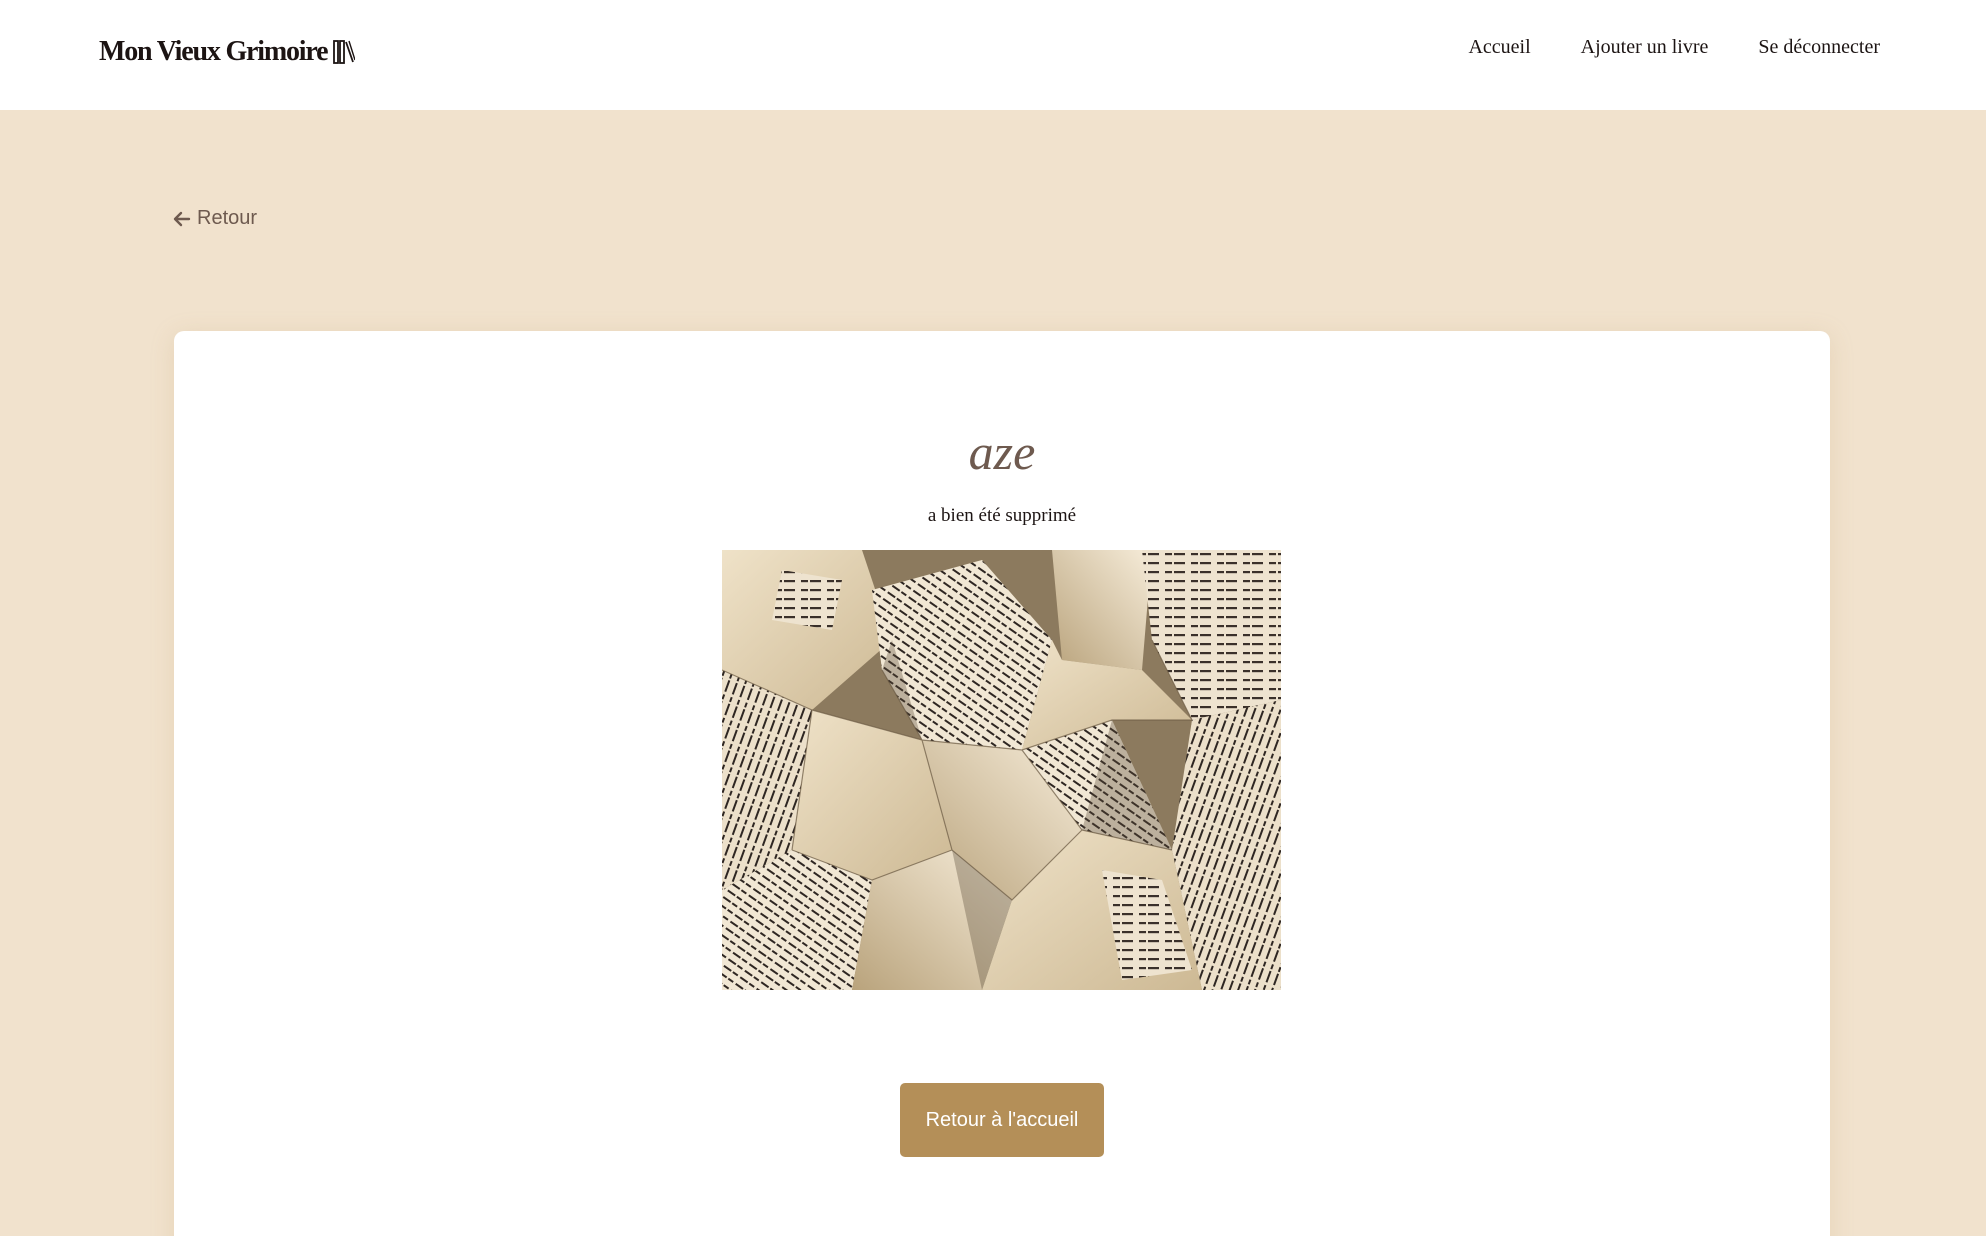 This screenshot has height=1236, width=1986. What do you see at coordinates (1645, 47) in the screenshot?
I see `nav-add-book-link: Ajouter un livre` at bounding box center [1645, 47].